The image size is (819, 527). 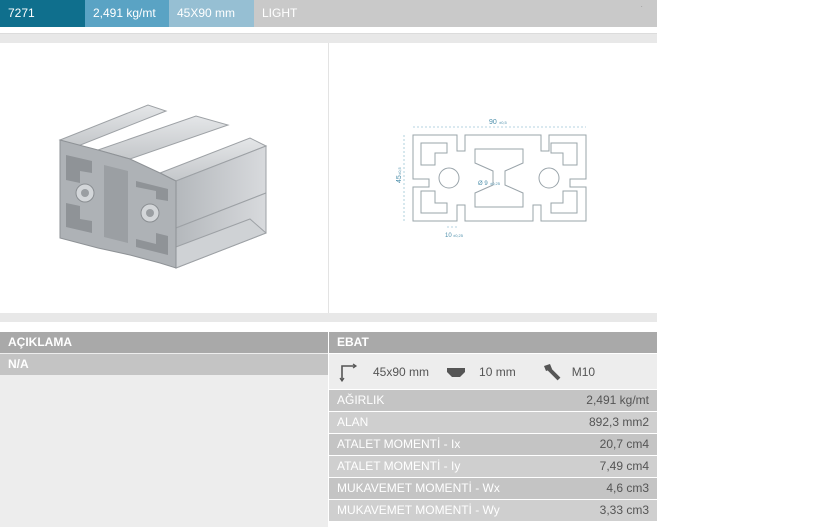 What do you see at coordinates (618, 422) in the screenshot?
I see `spec-value: 892,3 mm2` at bounding box center [618, 422].